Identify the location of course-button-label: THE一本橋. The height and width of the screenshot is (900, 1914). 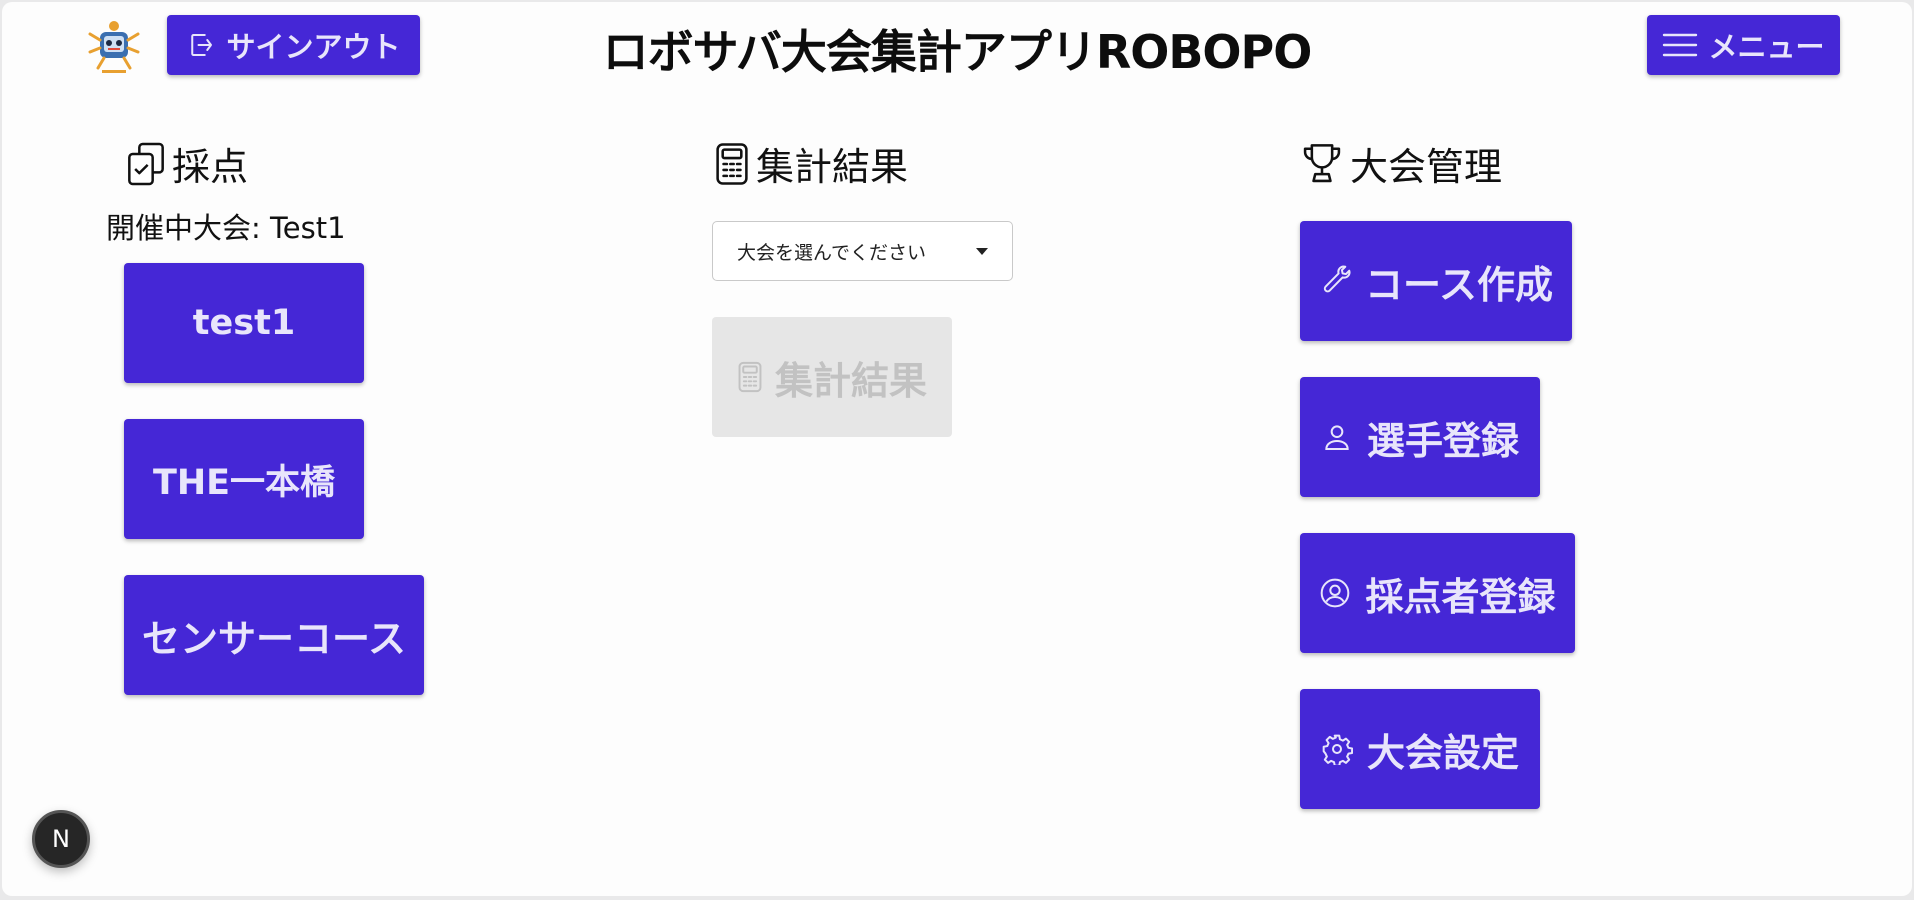
(244, 482).